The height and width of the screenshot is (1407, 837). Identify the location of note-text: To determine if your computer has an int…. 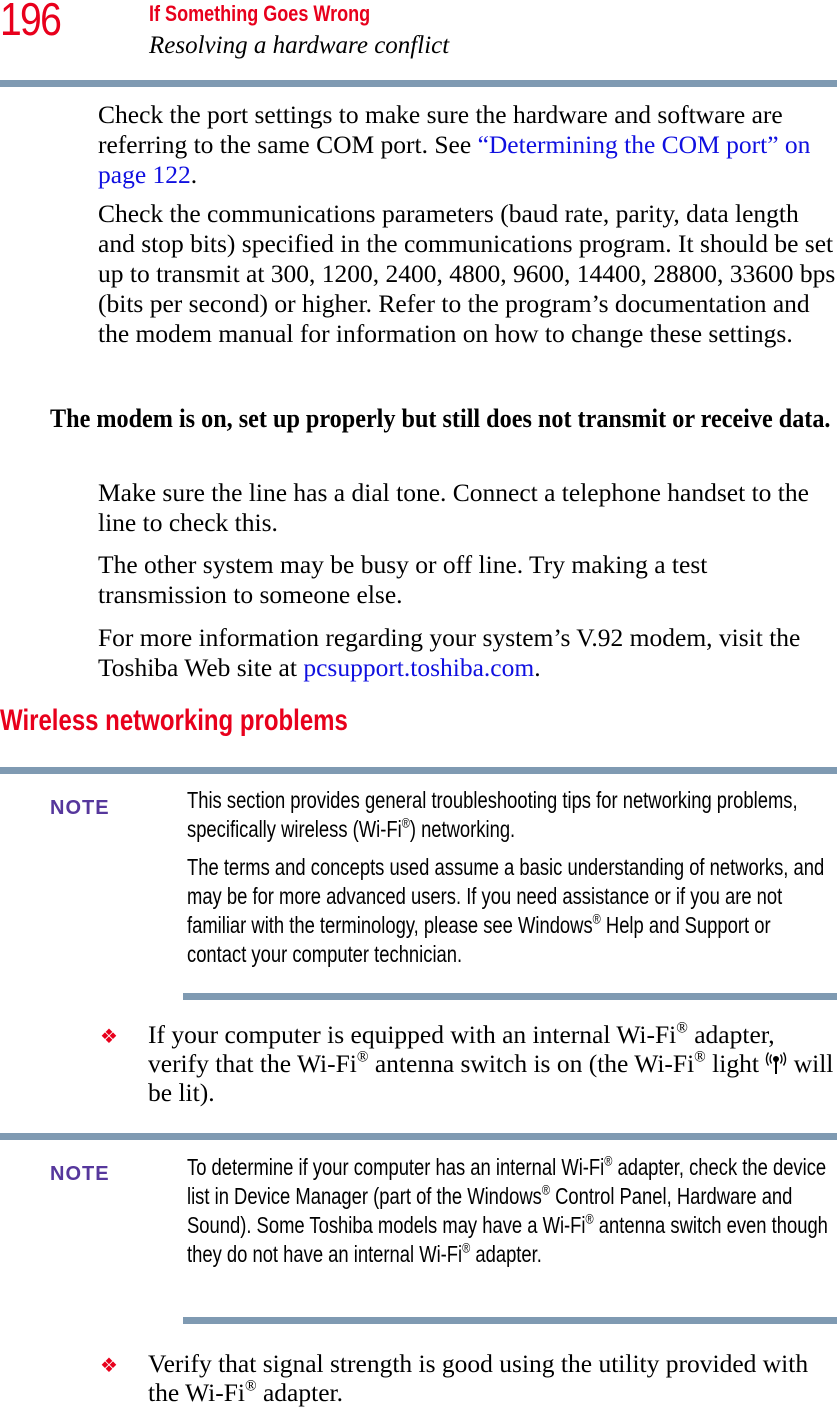
(509, 1215).